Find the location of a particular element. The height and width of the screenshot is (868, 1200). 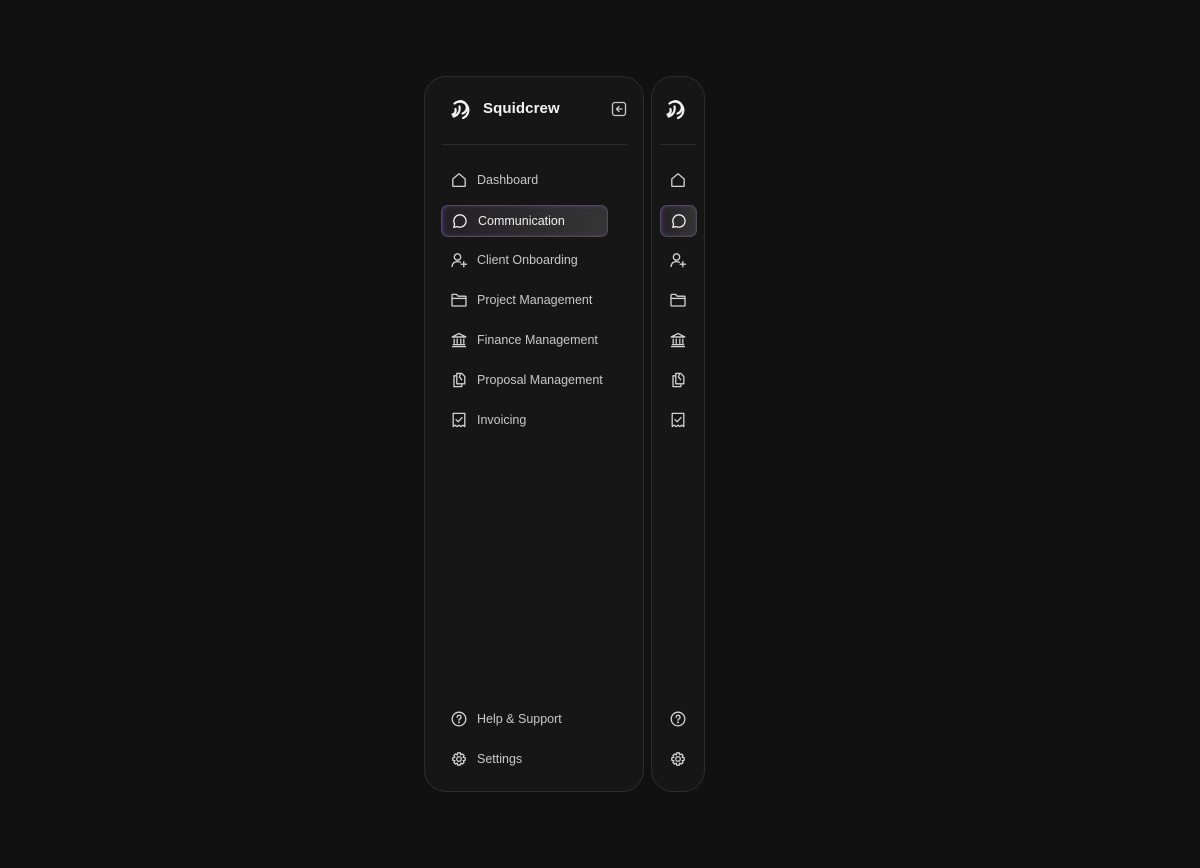

nav-item-proposal-management is located at coordinates (678, 381).